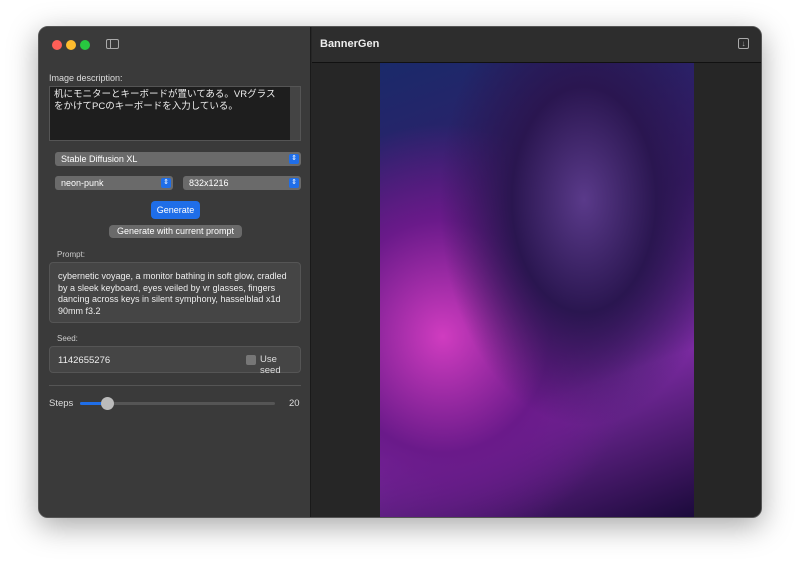 Image resolution: width=800 pixels, height=568 pixels. I want to click on prompt-label: Prompt:, so click(71, 254).